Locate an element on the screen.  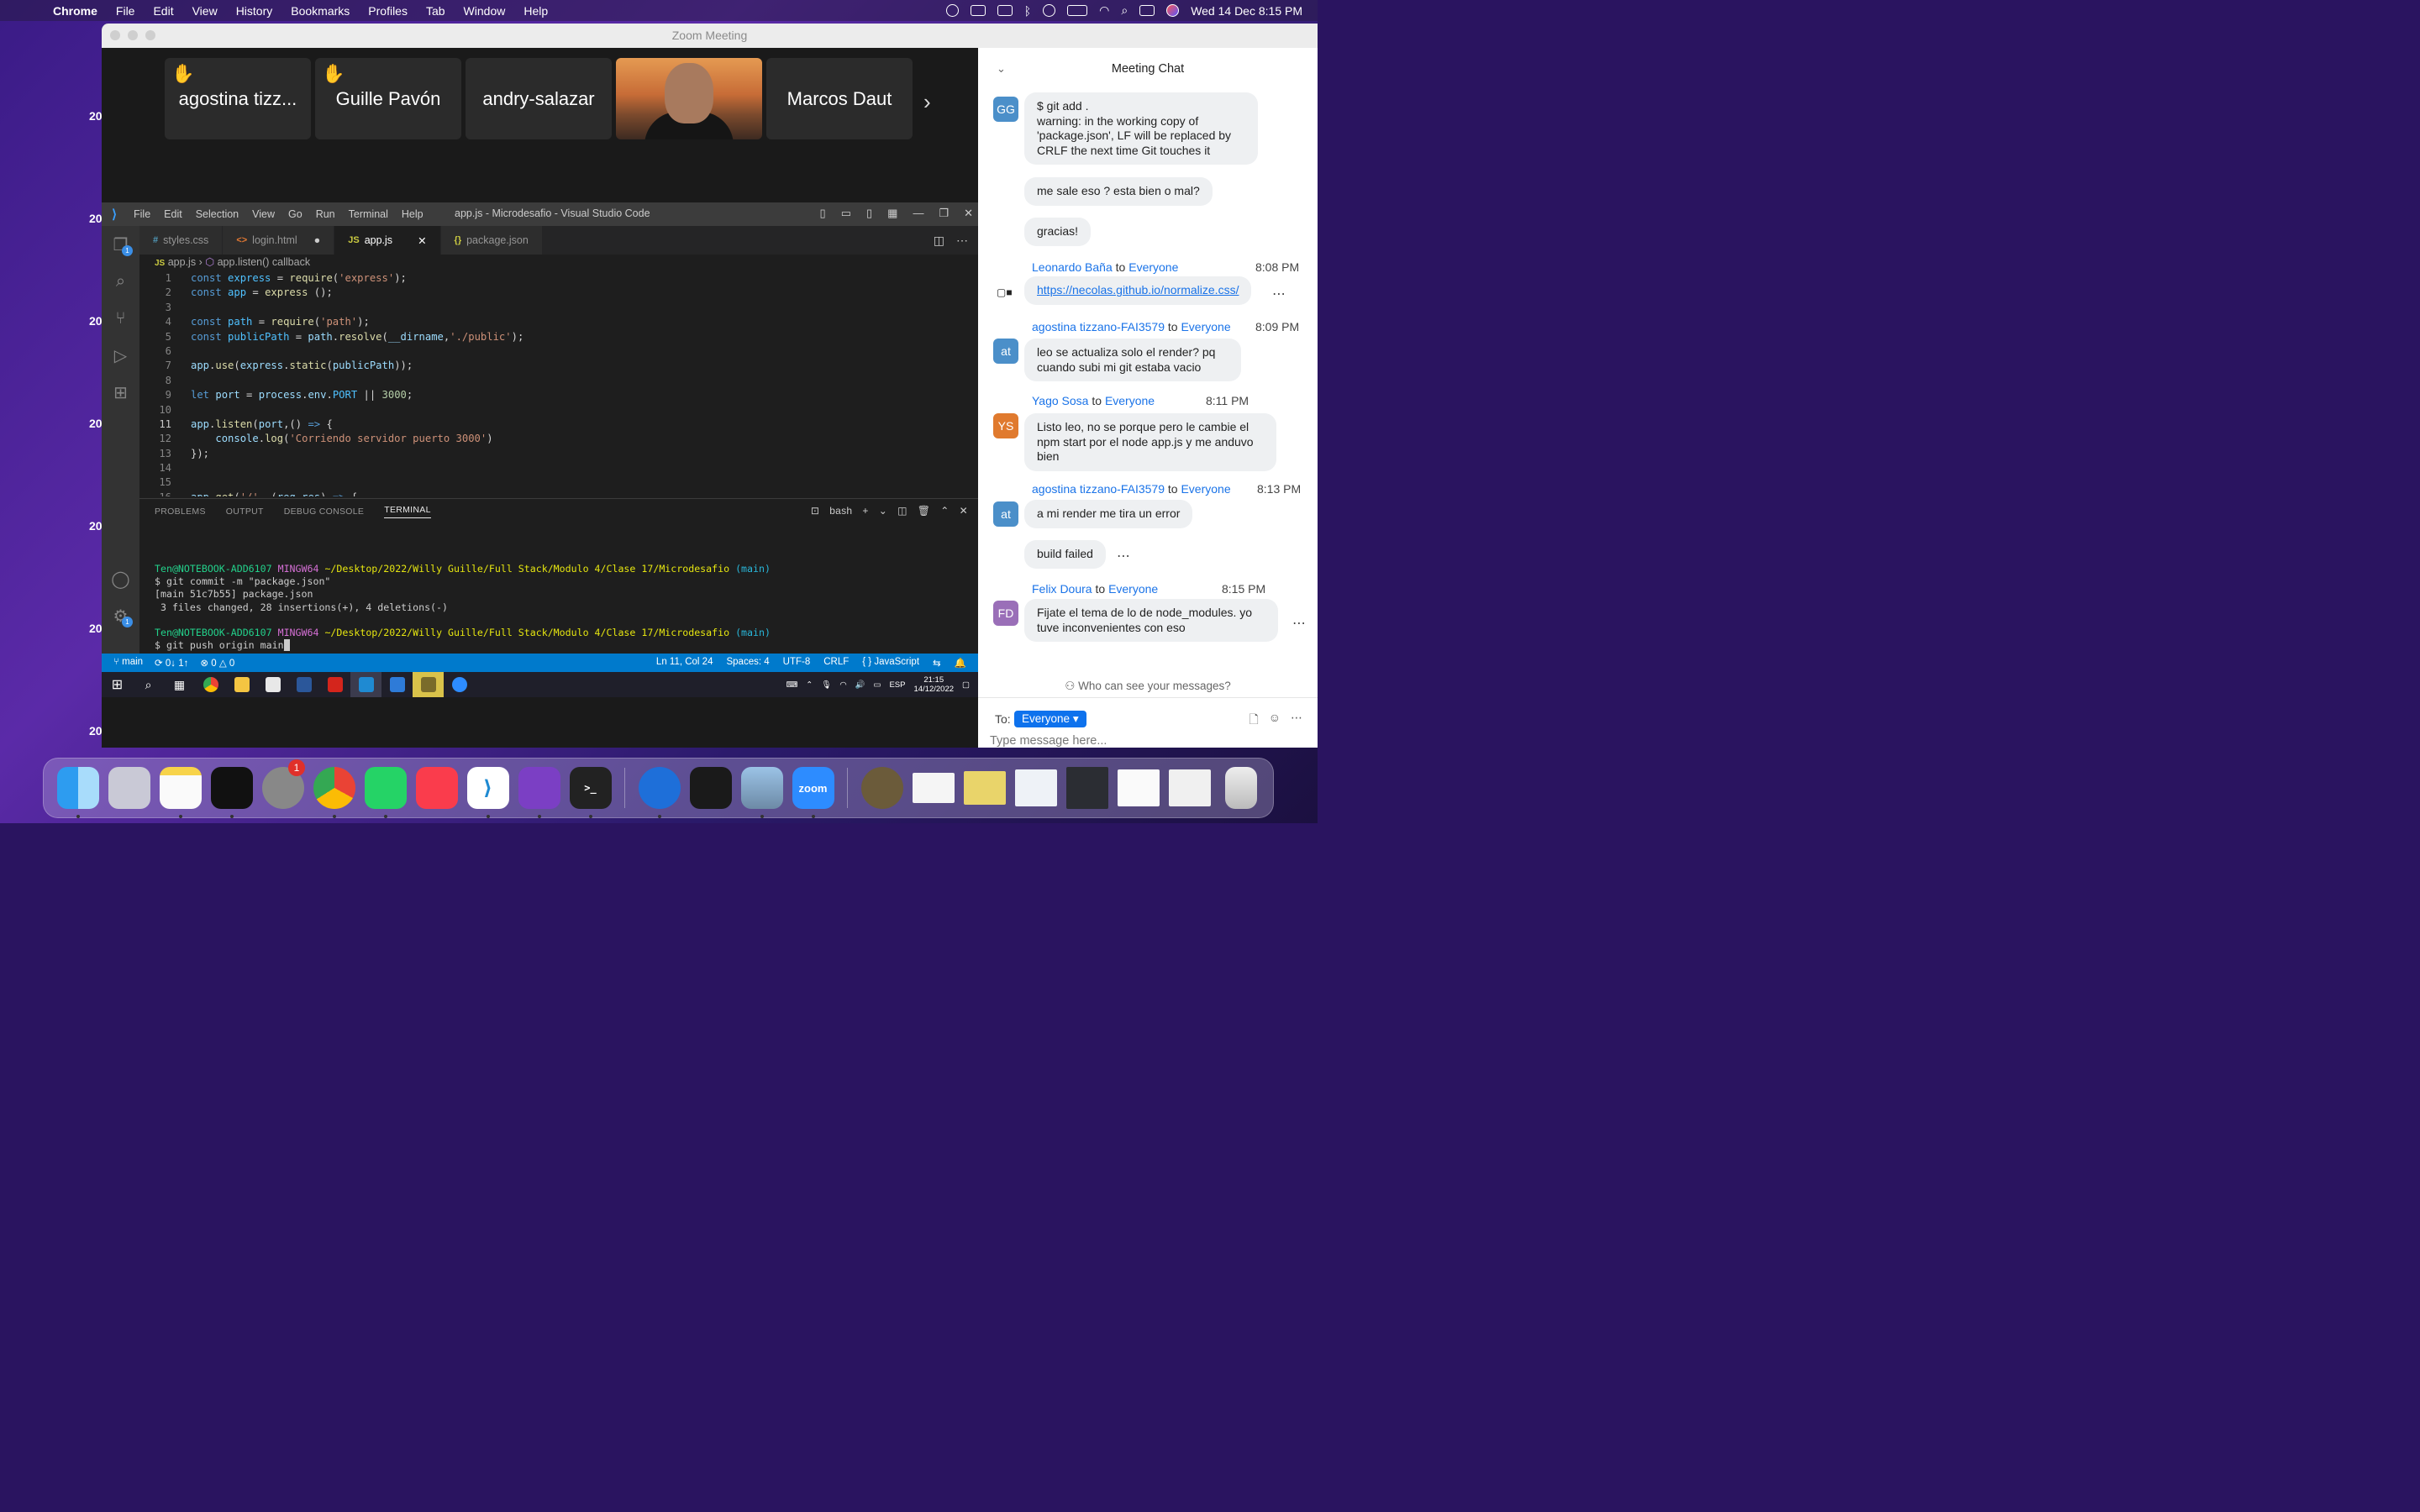
menu-app-name: Chrome is located at coordinates (75, 11).